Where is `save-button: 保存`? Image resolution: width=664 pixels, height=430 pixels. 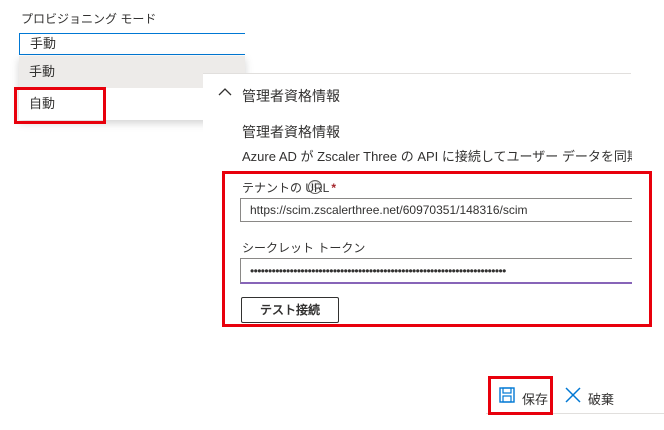 save-button: 保存 is located at coordinates (523, 397).